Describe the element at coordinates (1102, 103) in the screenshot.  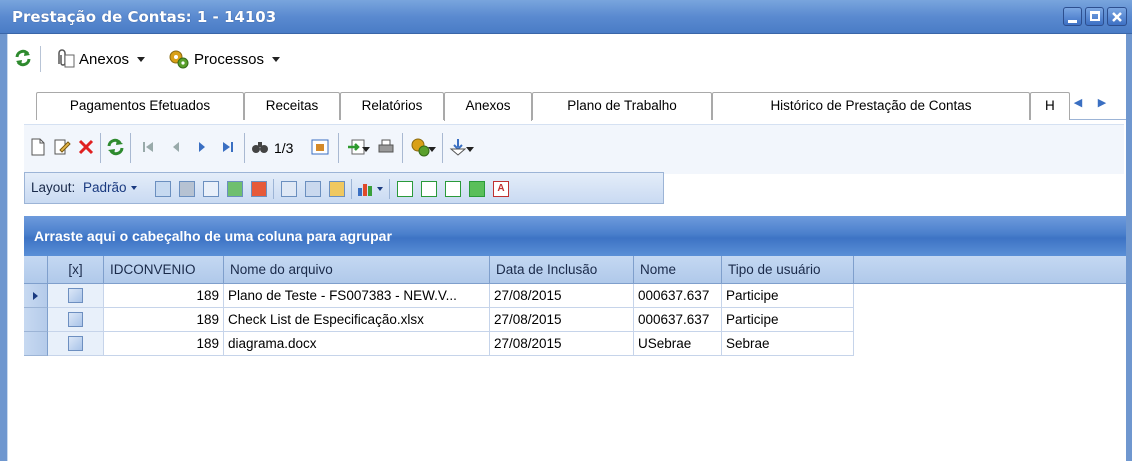
I see `tab-scroll-right-button: ▶` at that location.